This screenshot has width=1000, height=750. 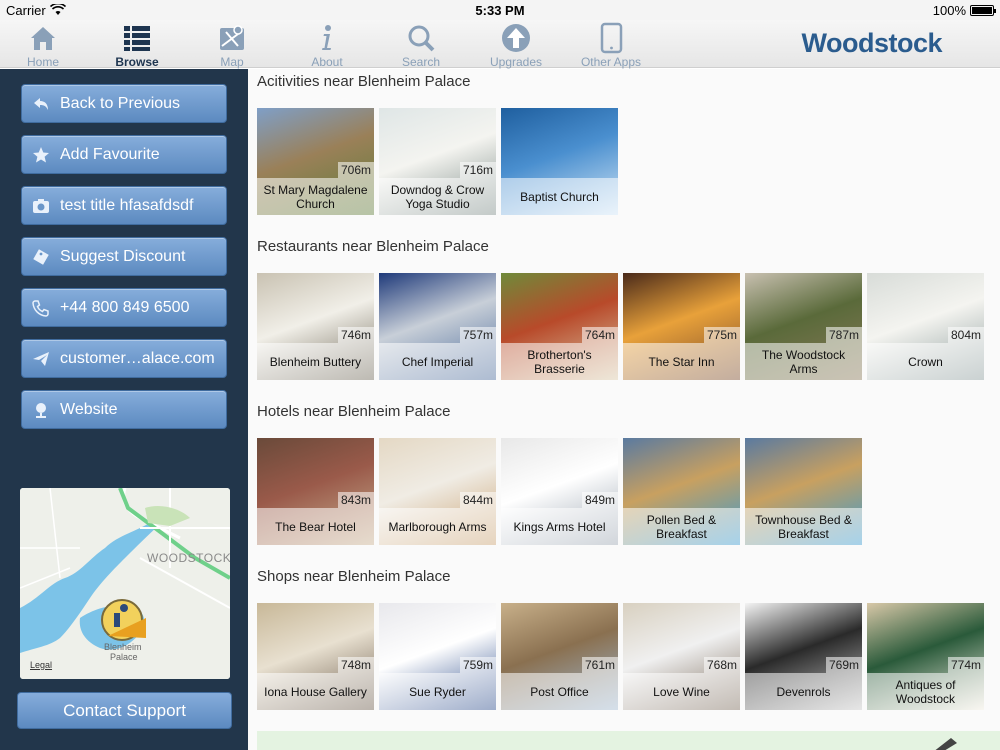 I want to click on tab-label: Home, so click(x=42, y=62).